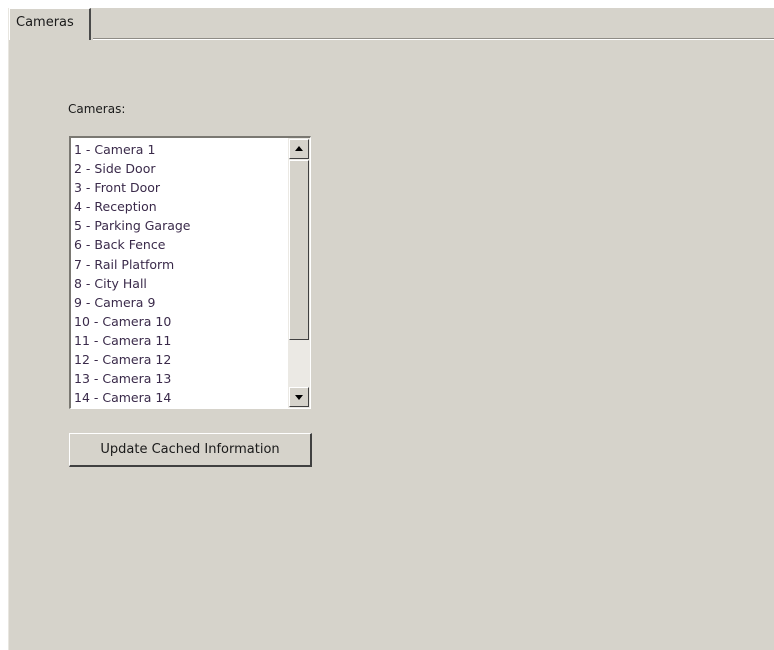  I want to click on camera-list-item: 14 - Camera 14, so click(180, 397).